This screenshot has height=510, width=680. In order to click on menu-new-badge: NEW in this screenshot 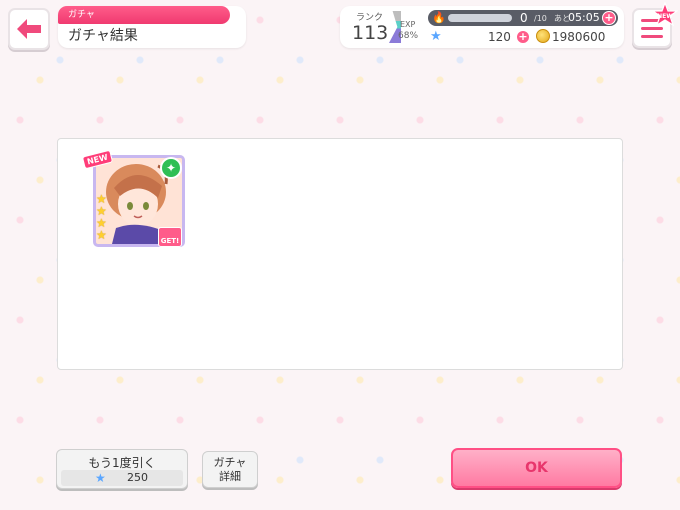, I will do `click(665, 14)`.